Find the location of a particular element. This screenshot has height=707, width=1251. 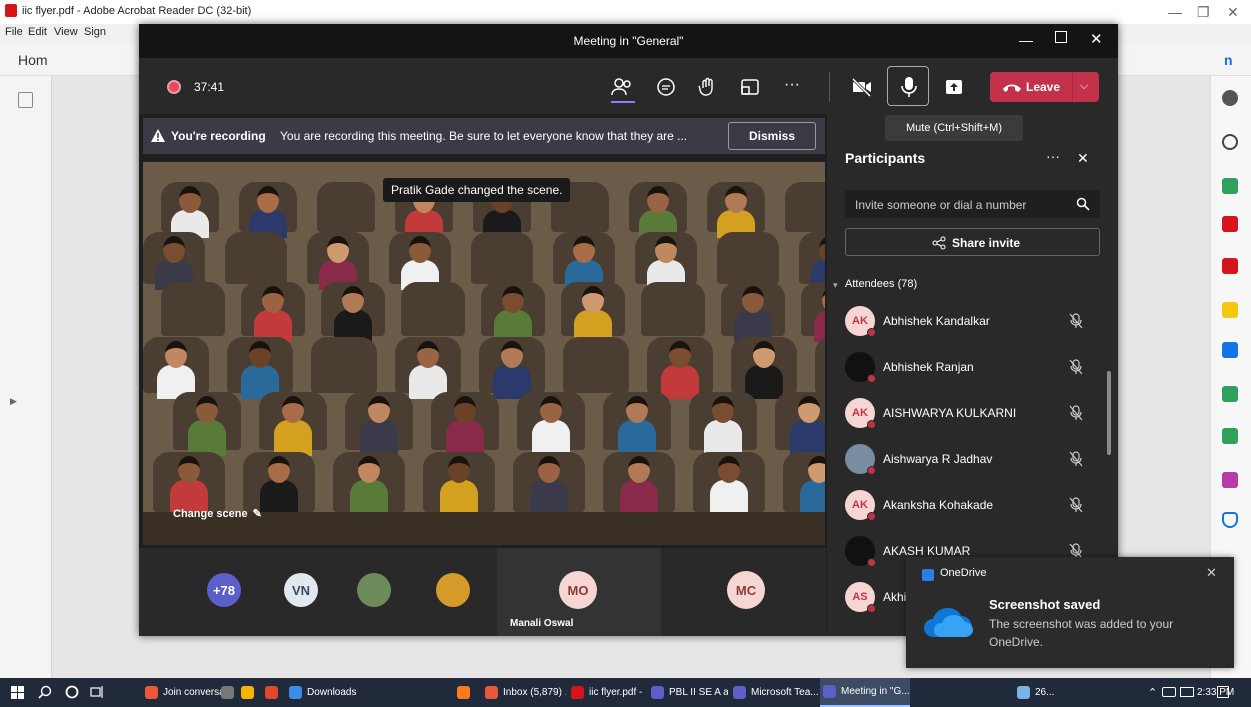

comment-icon is located at coordinates (1230, 310).